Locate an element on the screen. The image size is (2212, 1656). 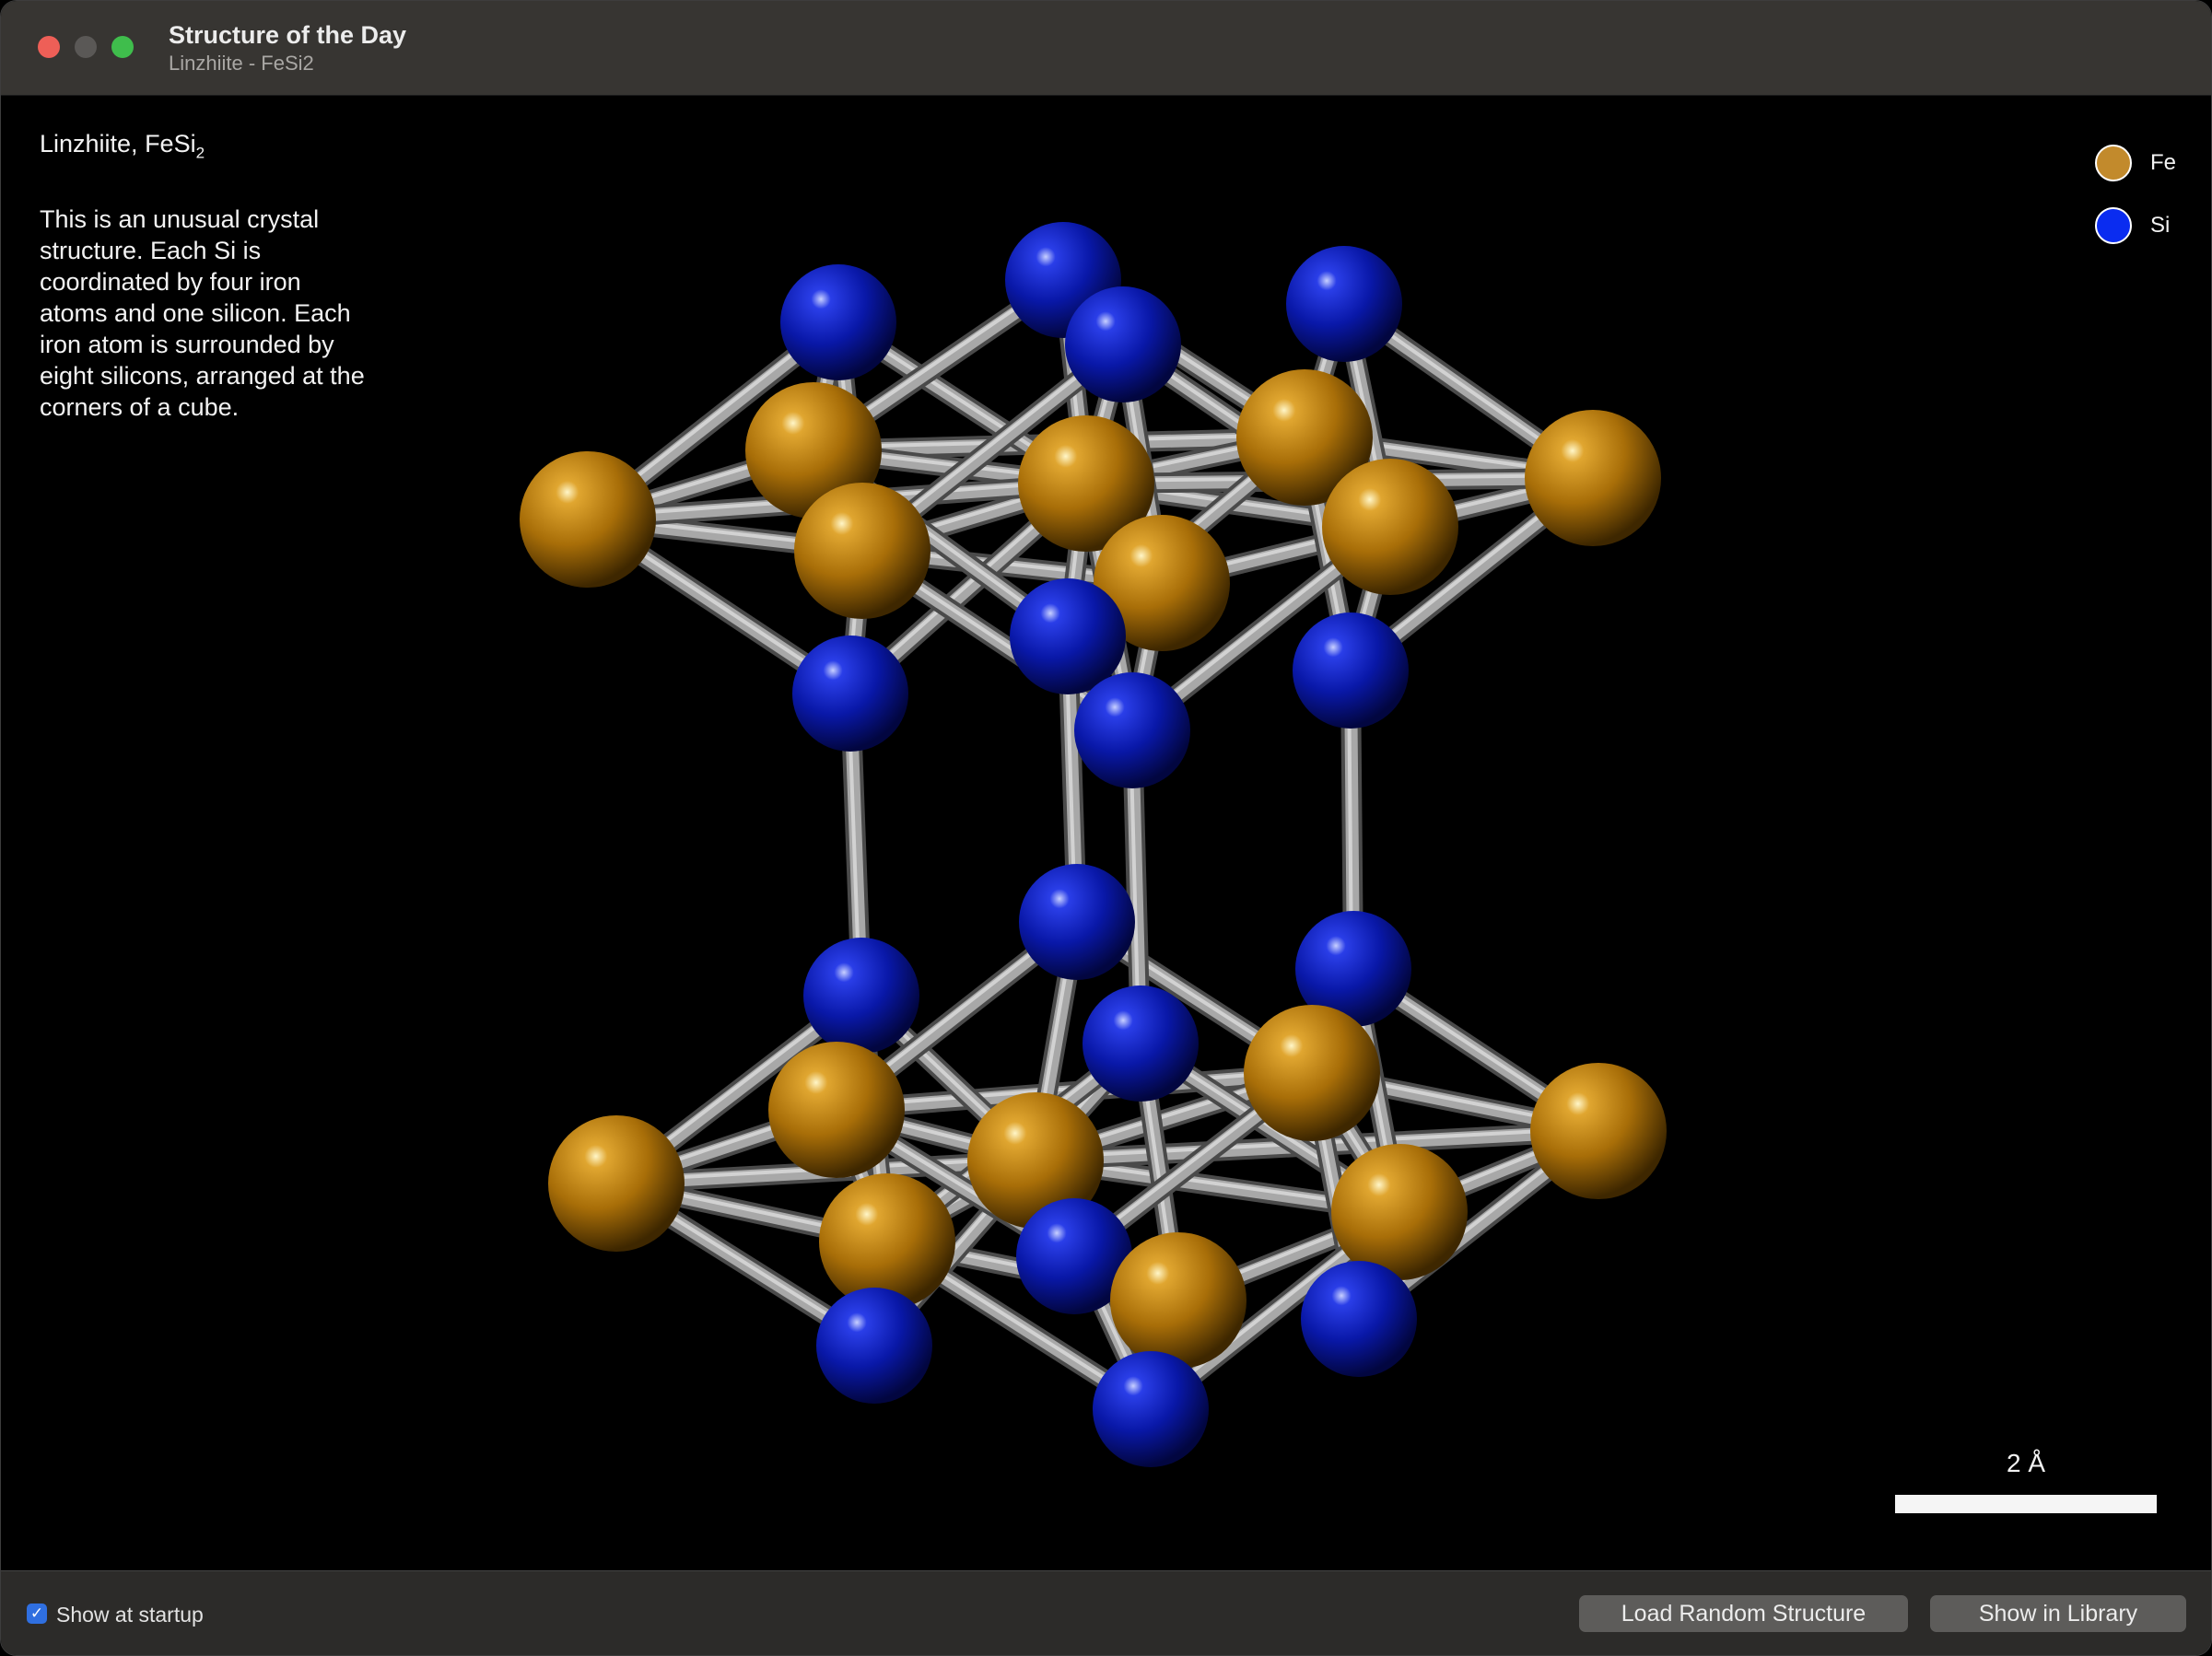
element-legend: Fe Si is located at coordinates (2135, 207).